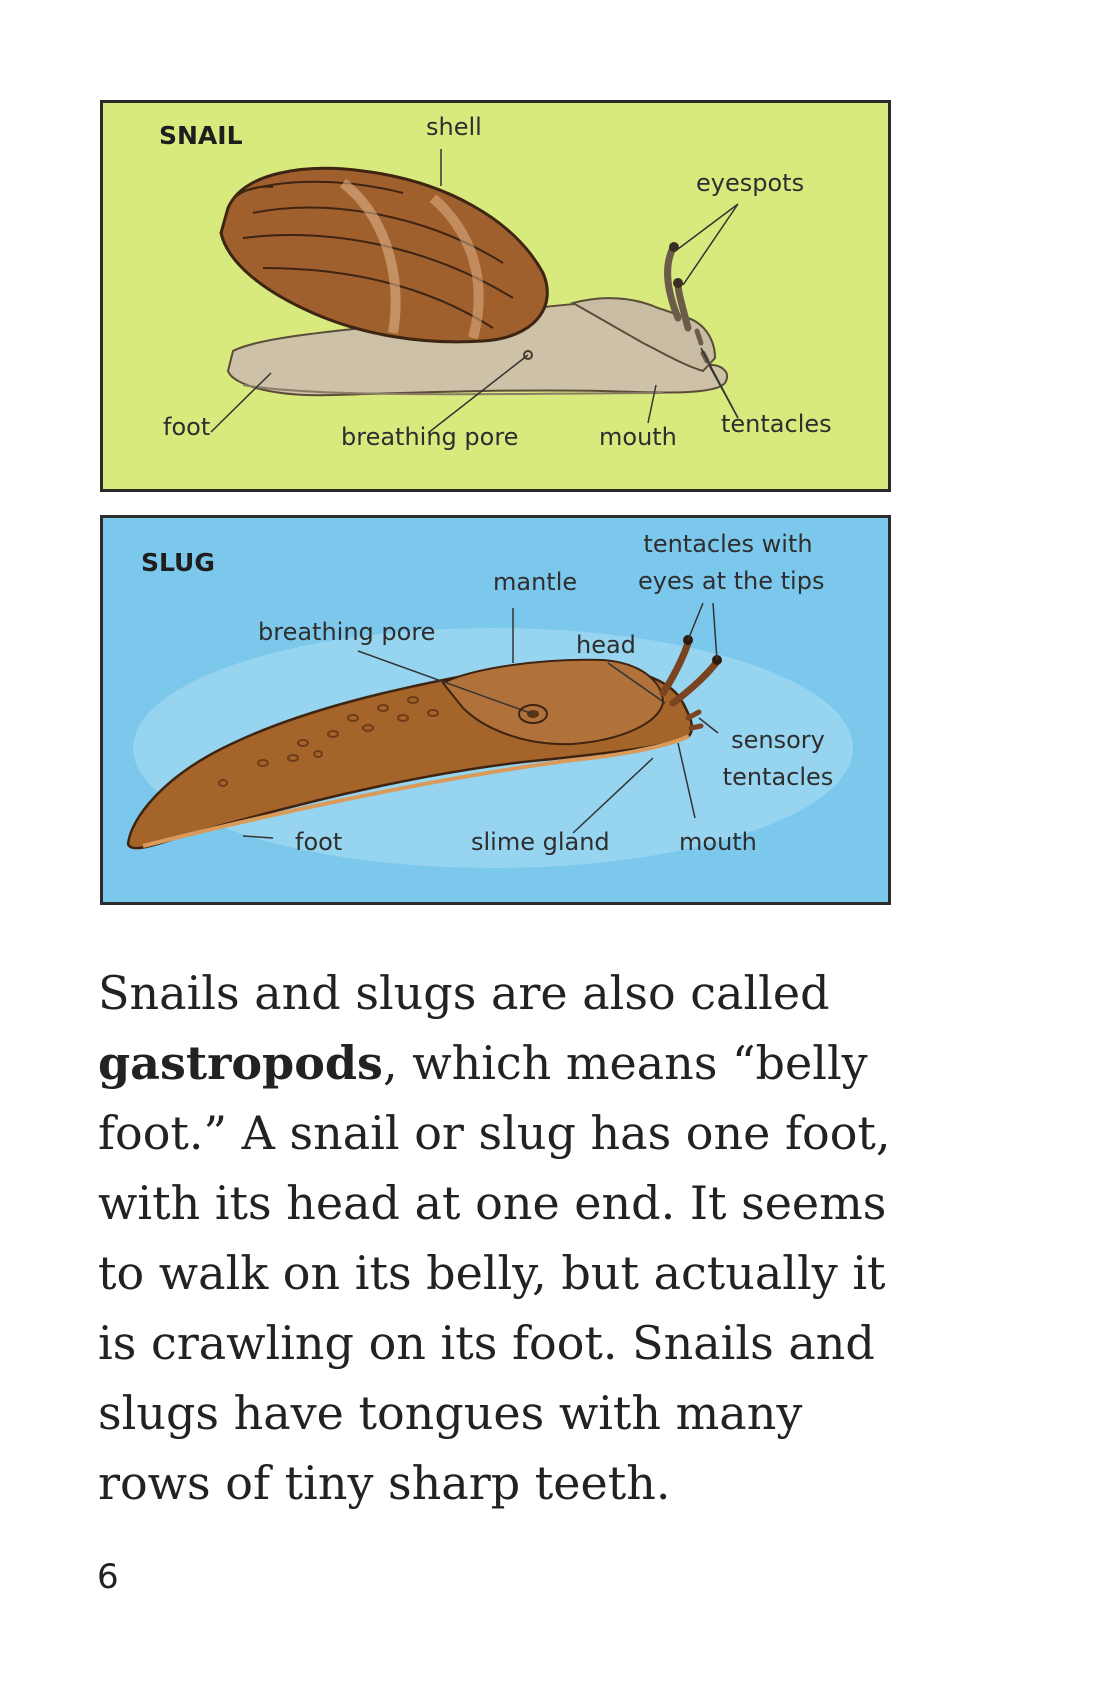 The width and height of the screenshot is (1100, 1700). Describe the element at coordinates (240, 1063) in the screenshot. I see `vocabulary-term: gastropods` at that location.